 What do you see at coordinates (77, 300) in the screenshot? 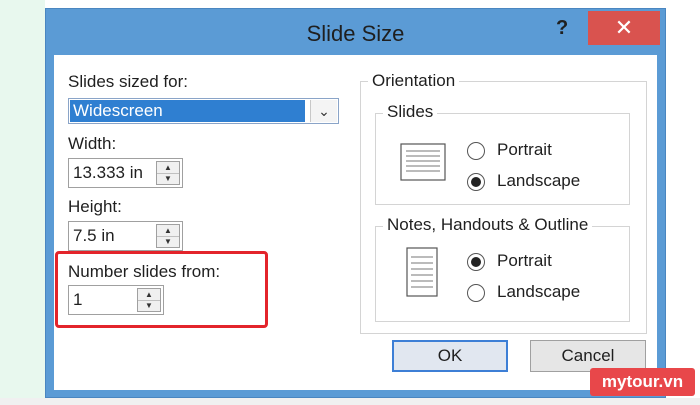
I see `number-slides-from-value: 1` at bounding box center [77, 300].